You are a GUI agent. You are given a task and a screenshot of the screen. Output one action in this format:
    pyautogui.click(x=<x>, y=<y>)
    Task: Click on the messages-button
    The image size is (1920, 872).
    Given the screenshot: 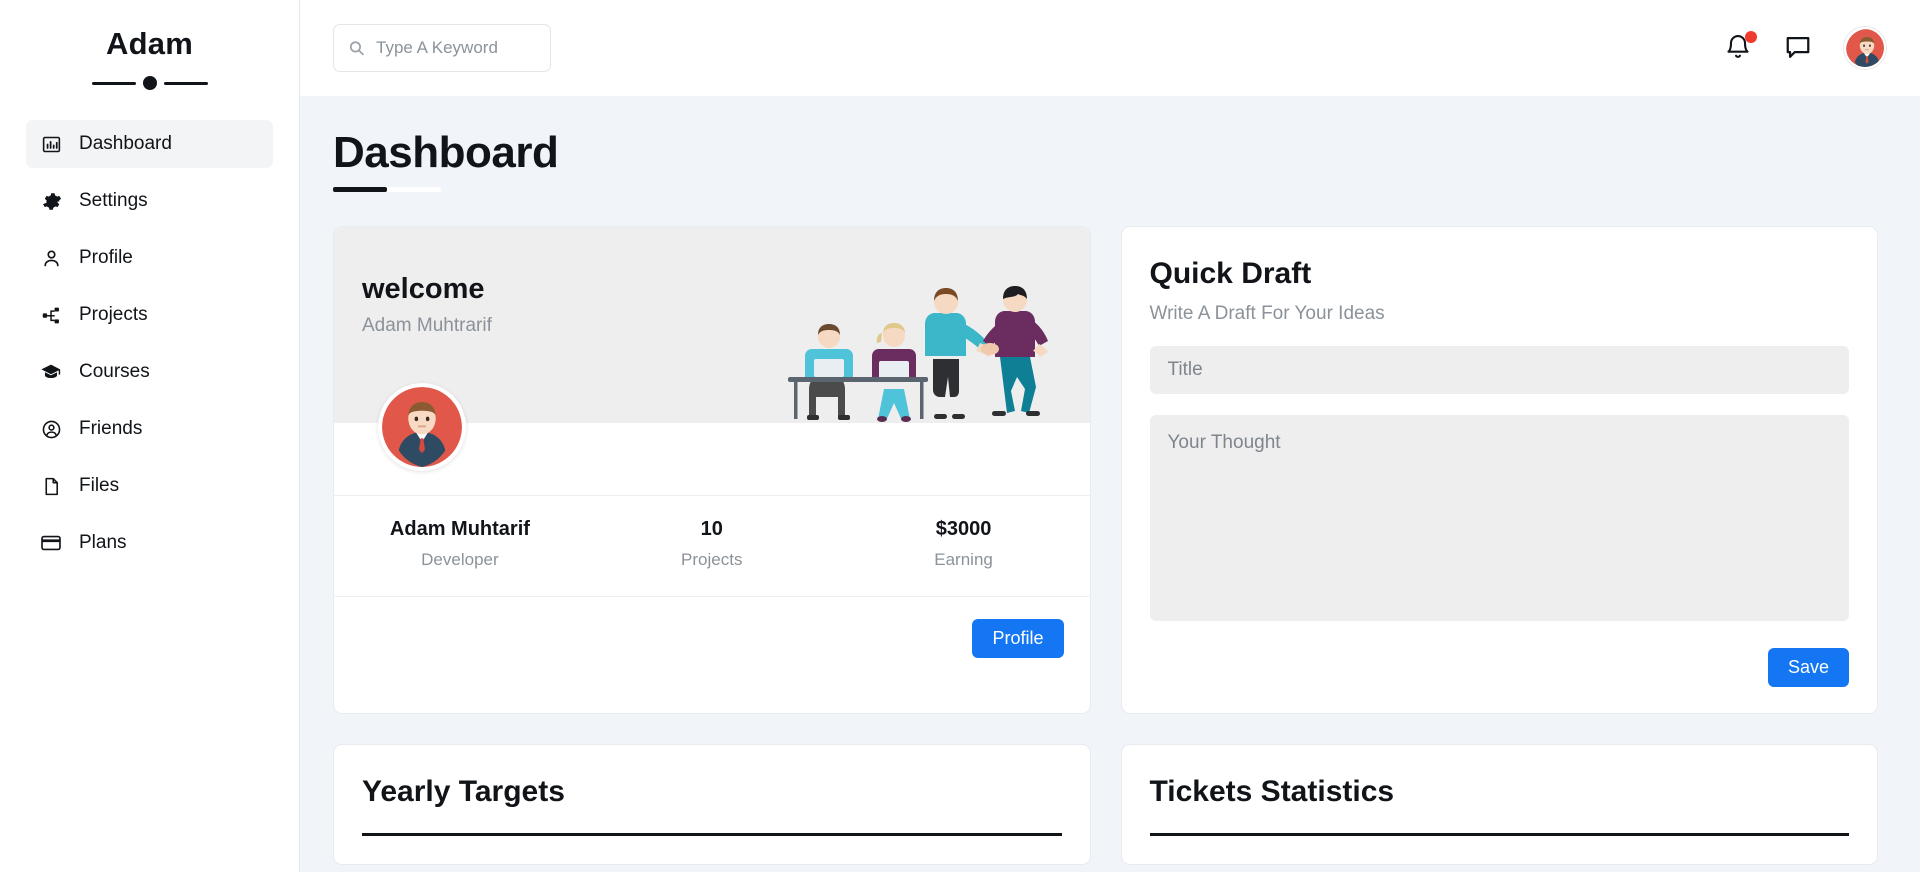 What is the action you would take?
    pyautogui.click(x=1799, y=48)
    